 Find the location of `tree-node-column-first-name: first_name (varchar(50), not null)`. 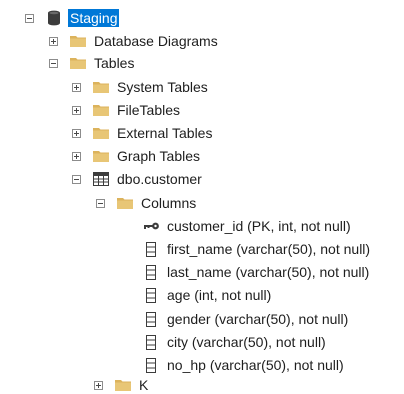

tree-node-column-first-name: first_name (varchar(50), not null) is located at coordinates (257, 249).